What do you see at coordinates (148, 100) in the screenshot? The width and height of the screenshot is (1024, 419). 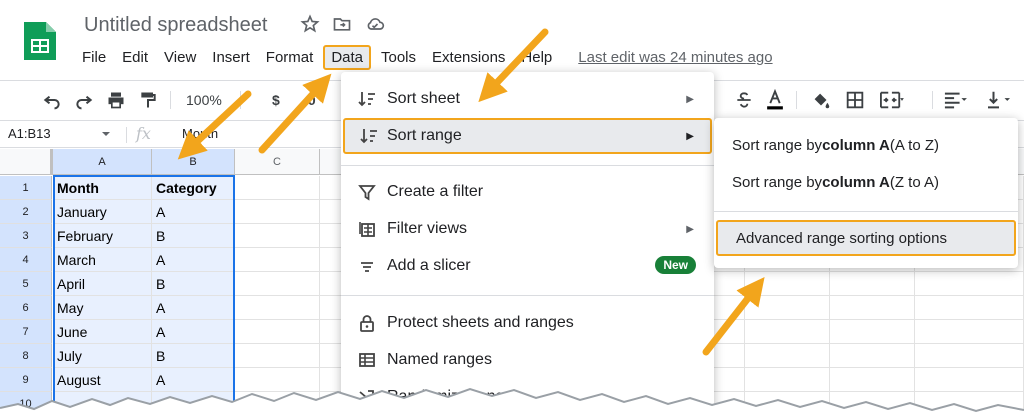 I see `paint-format-icon` at bounding box center [148, 100].